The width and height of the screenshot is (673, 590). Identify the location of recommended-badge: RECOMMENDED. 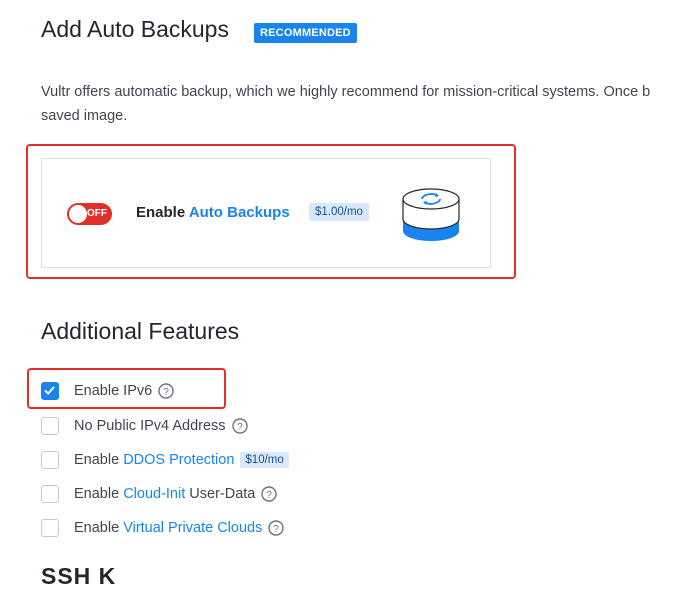
(305, 33).